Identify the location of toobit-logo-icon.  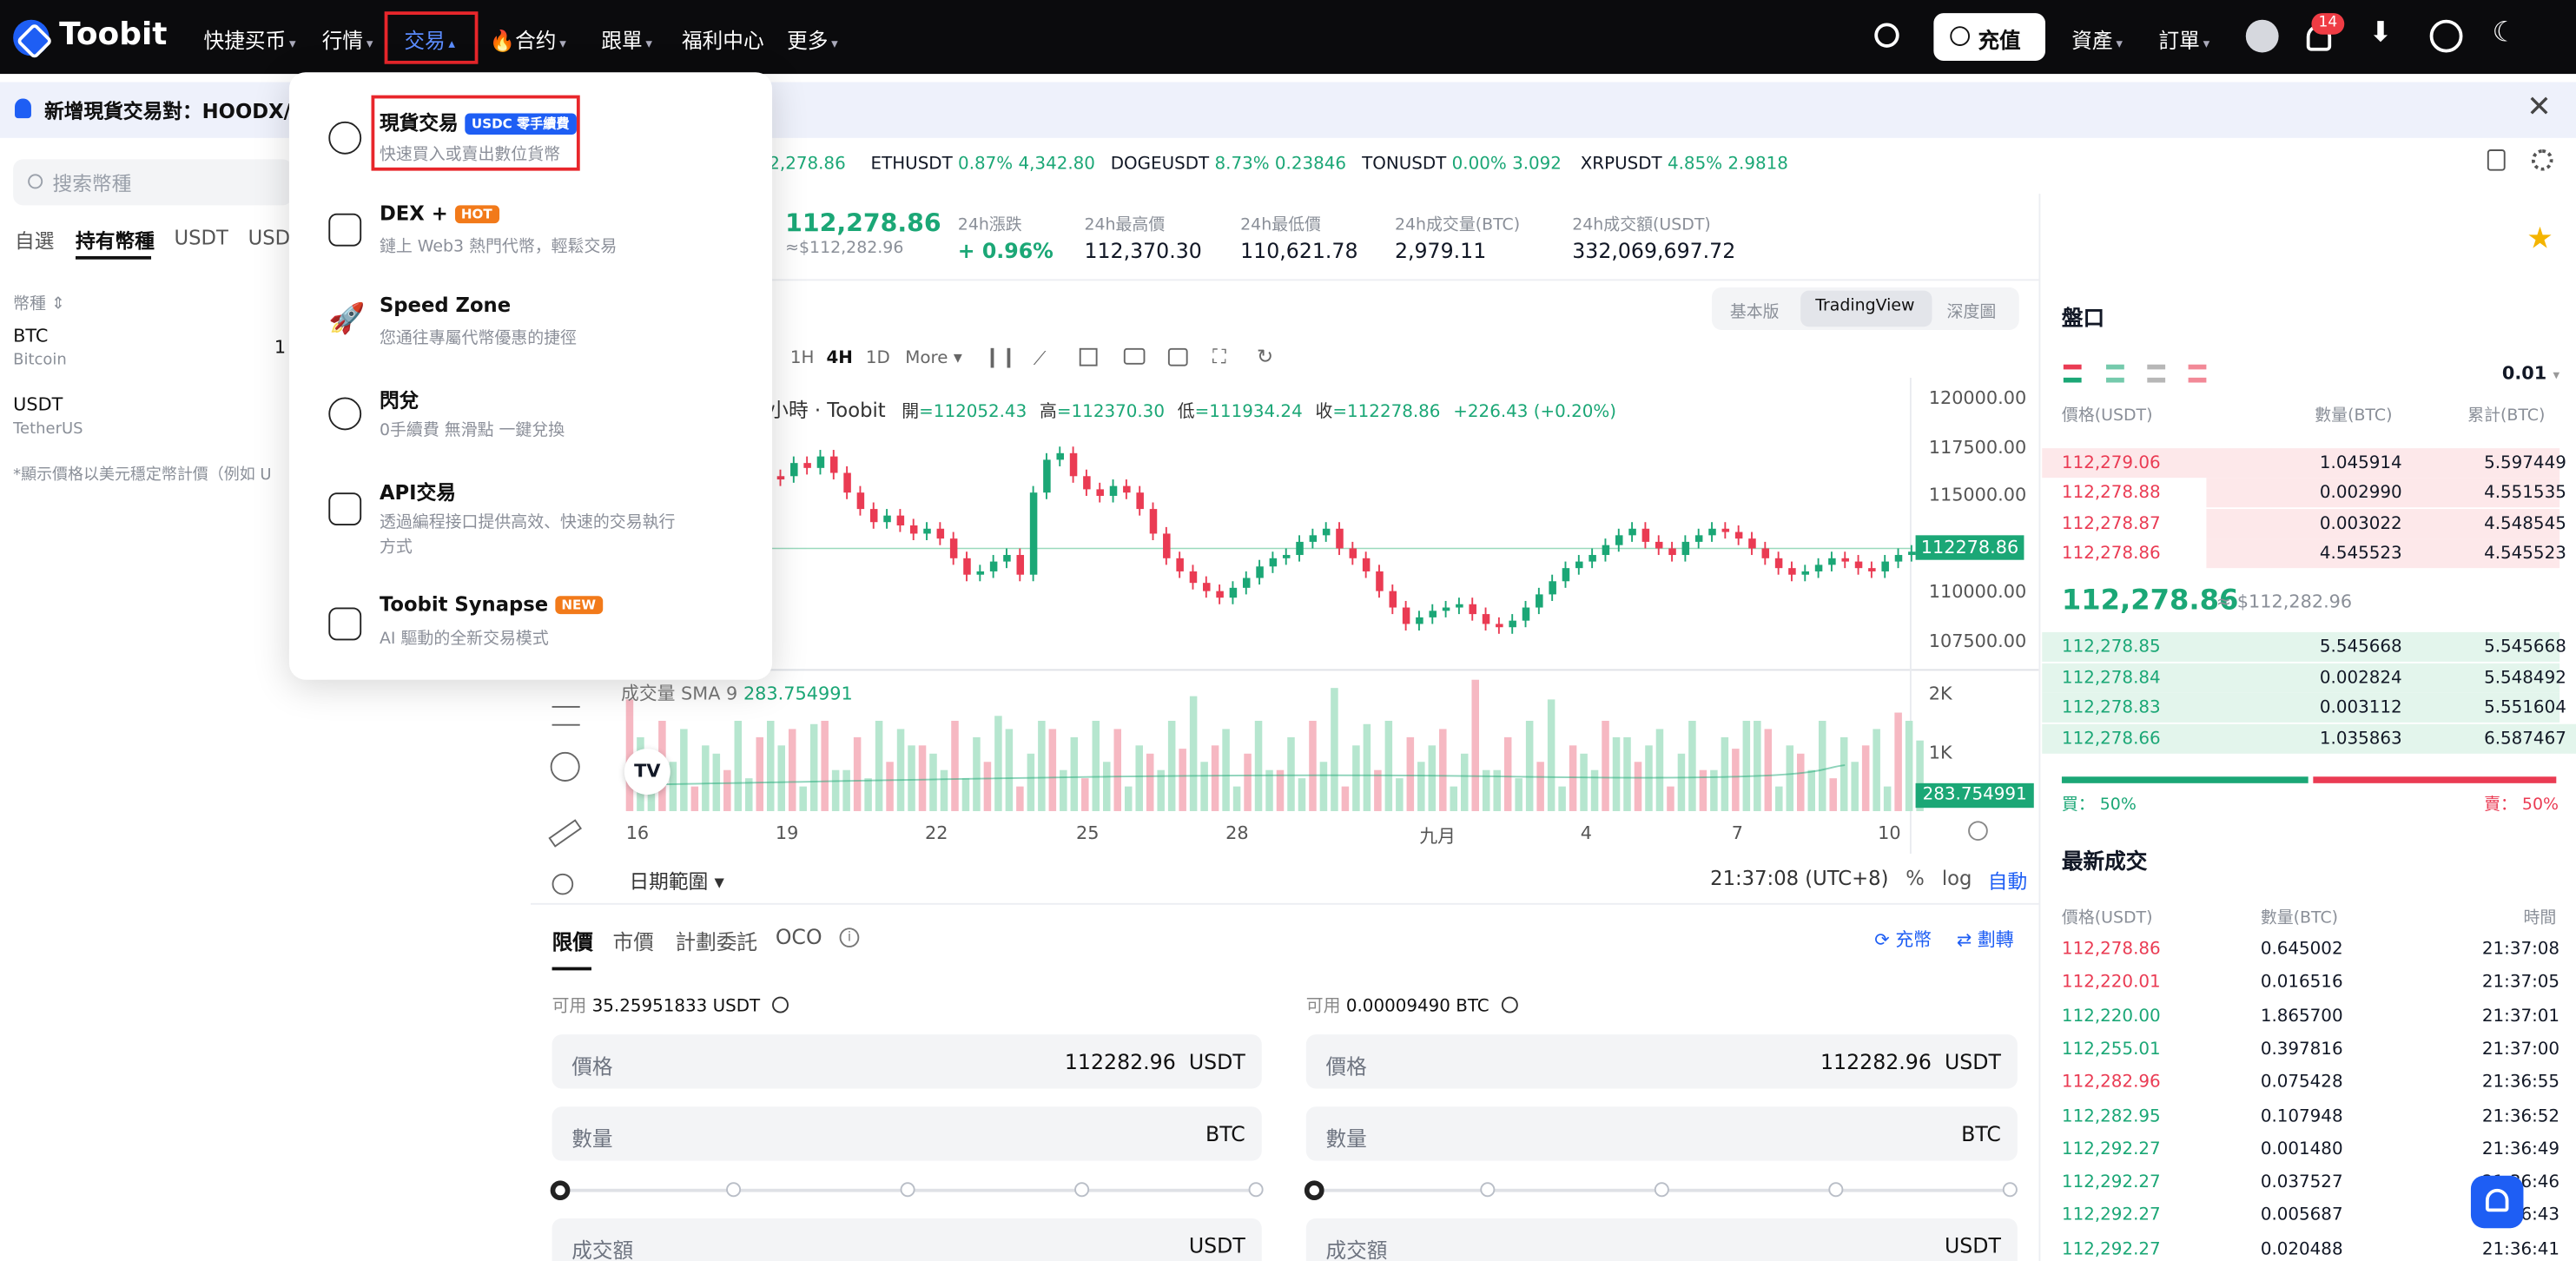
(32, 37).